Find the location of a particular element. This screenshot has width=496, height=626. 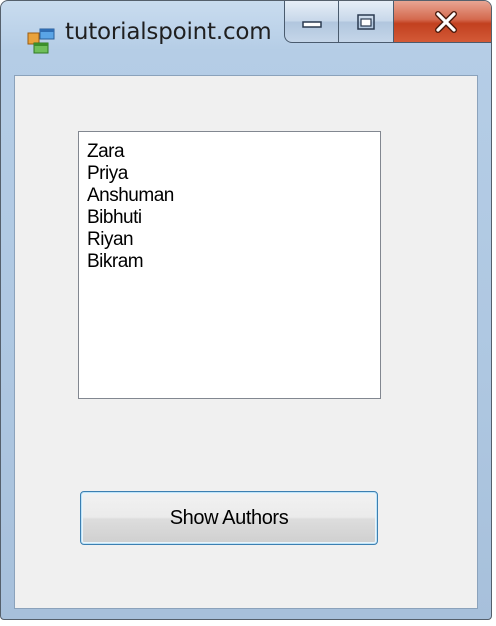

form-app-icon is located at coordinates (41, 41).